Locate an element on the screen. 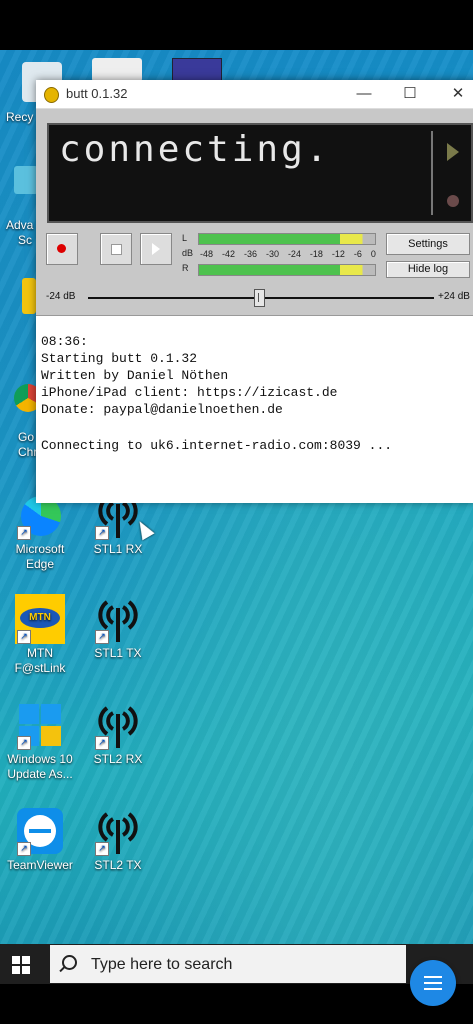 Image resolution: width=473 pixels, height=1024 pixels. vu-tick: -24 is located at coordinates (294, 254).